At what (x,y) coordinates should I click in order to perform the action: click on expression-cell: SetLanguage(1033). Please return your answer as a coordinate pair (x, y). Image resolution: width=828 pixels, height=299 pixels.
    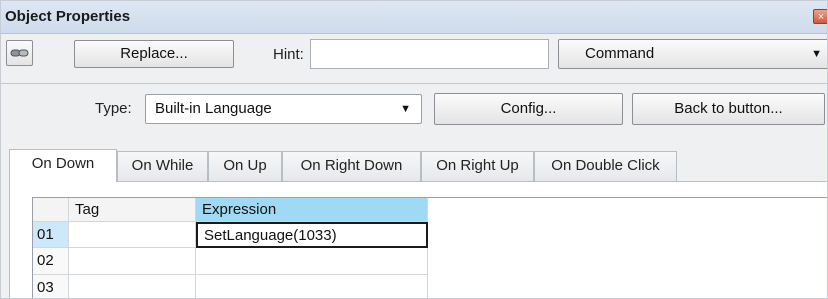
    Looking at the image, I should click on (312, 235).